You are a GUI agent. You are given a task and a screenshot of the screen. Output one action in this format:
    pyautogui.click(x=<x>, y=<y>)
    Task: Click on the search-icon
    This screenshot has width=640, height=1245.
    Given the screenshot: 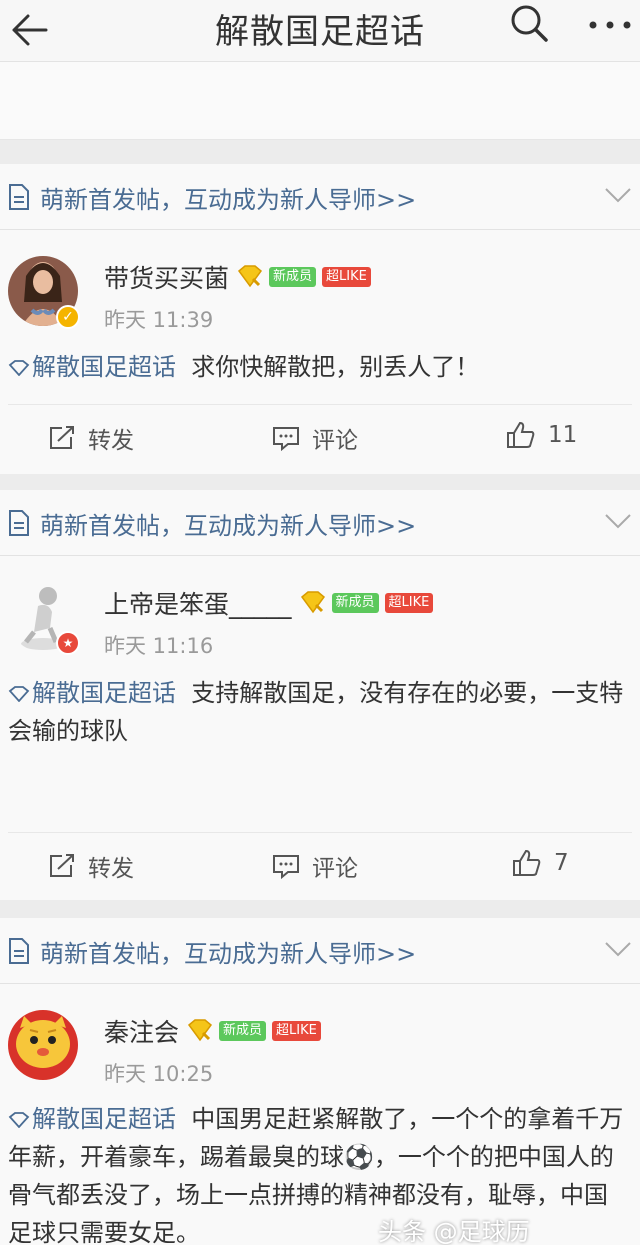 What is the action you would take?
    pyautogui.click(x=529, y=23)
    